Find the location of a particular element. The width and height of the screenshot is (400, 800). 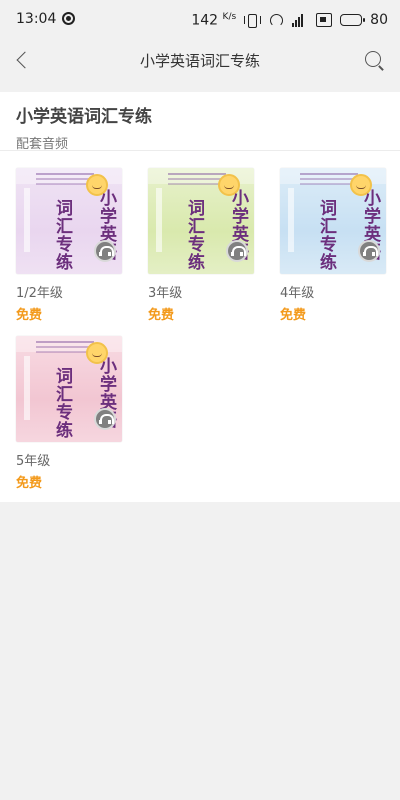

book-card: 词汇专练 小学英语 4年级 免费 is located at coordinates (333, 248).